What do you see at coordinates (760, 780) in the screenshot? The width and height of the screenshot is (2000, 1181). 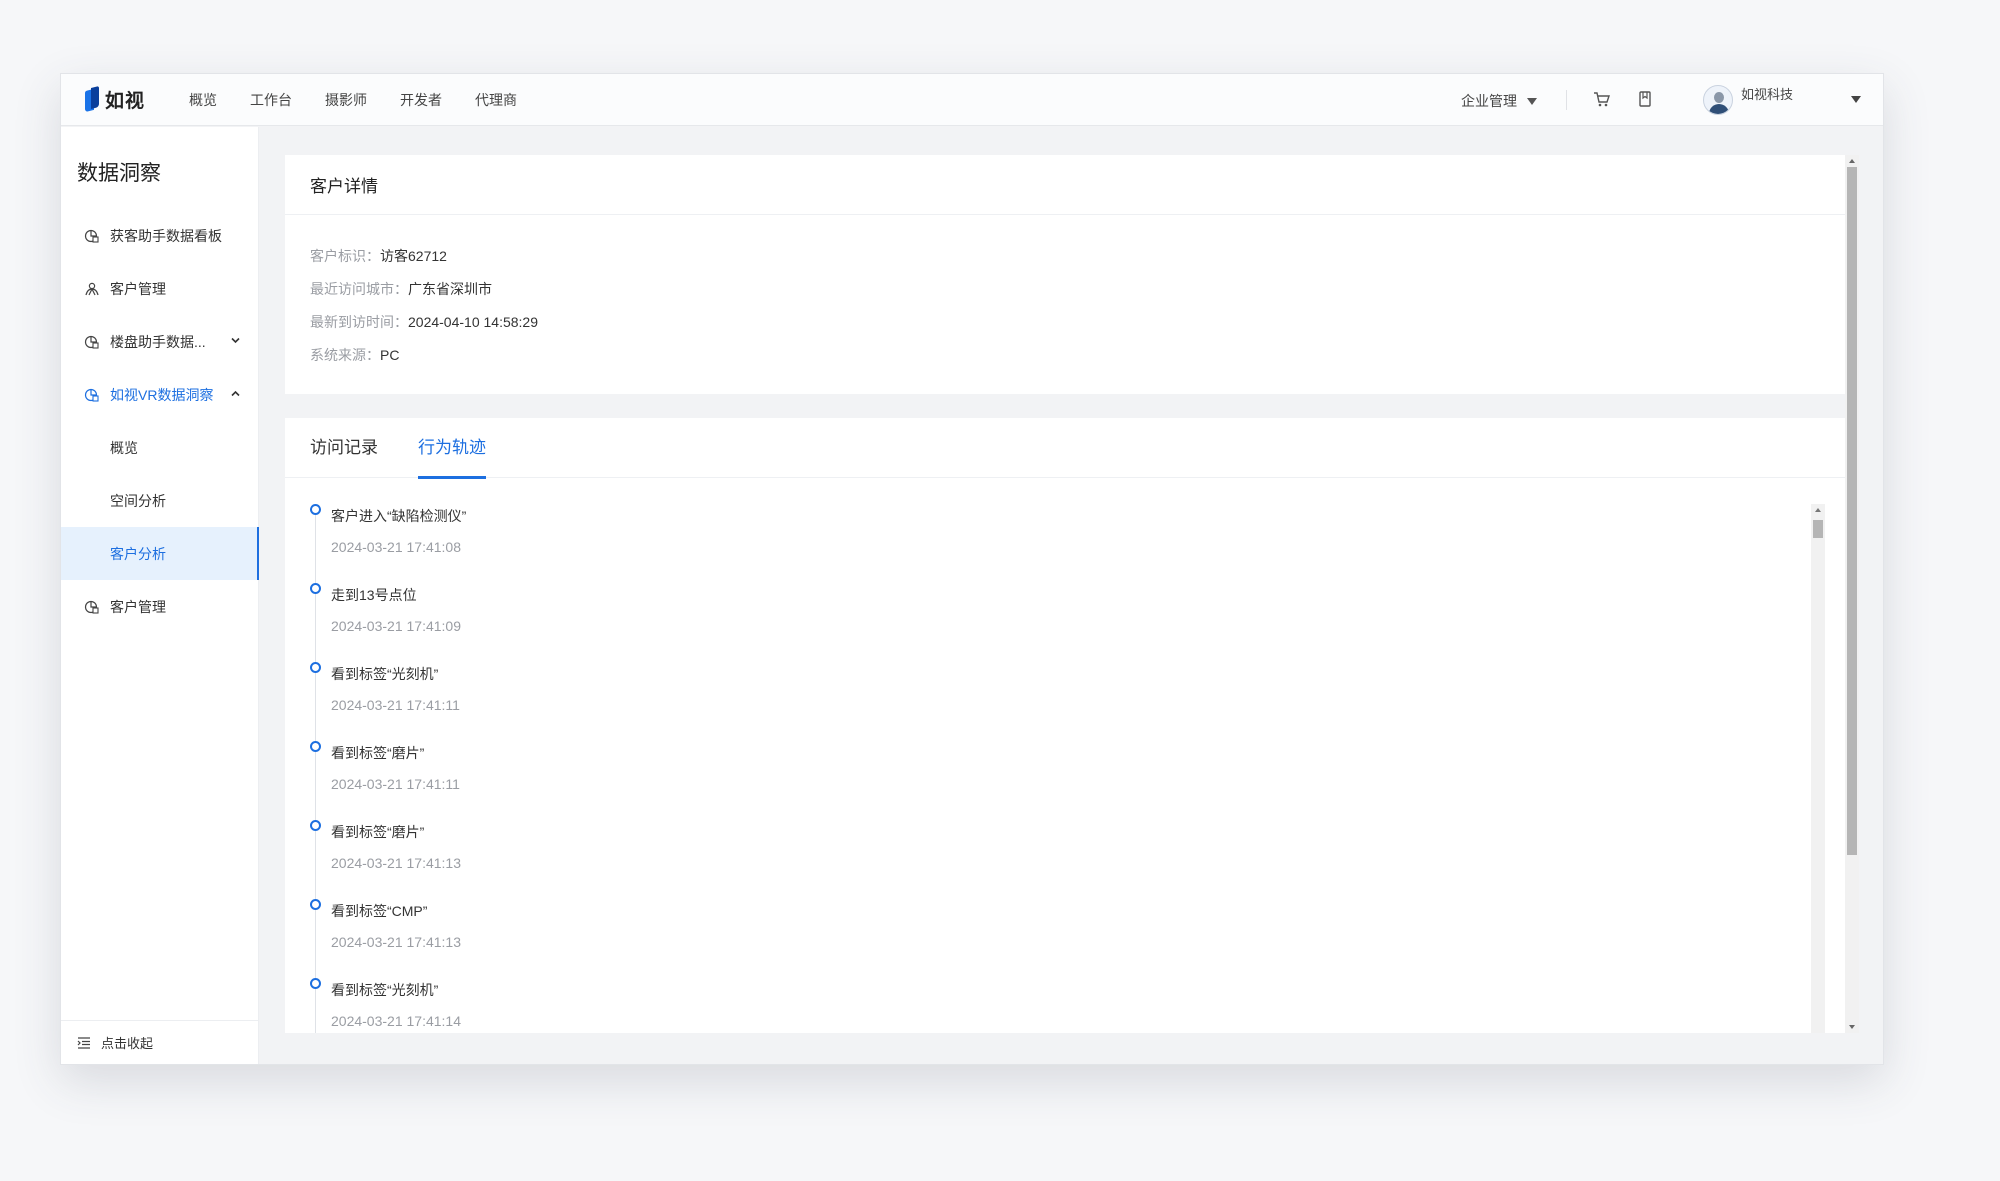 I see `timeline-item: 看到标签“磨片” 2024-03-21 17:41:11` at bounding box center [760, 780].